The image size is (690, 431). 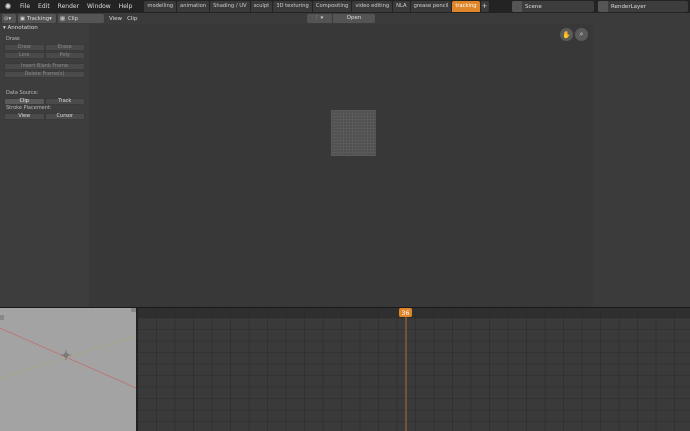 What do you see at coordinates (414, 313) in the screenshot?
I see `timeline-ruler` at bounding box center [414, 313].